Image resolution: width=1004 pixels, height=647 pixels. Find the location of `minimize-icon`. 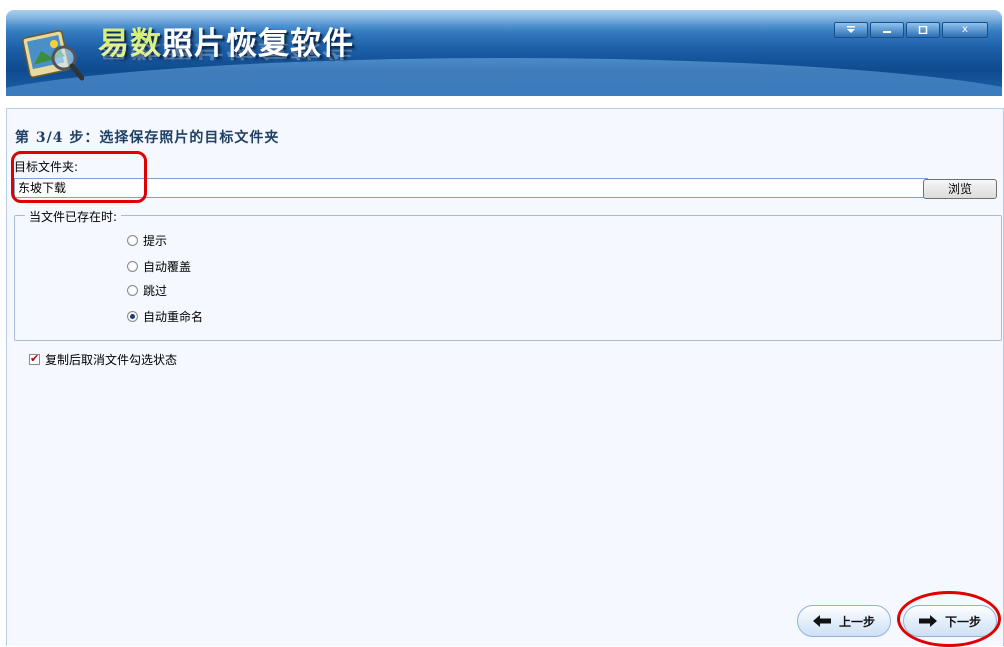

minimize-icon is located at coordinates (887, 32).